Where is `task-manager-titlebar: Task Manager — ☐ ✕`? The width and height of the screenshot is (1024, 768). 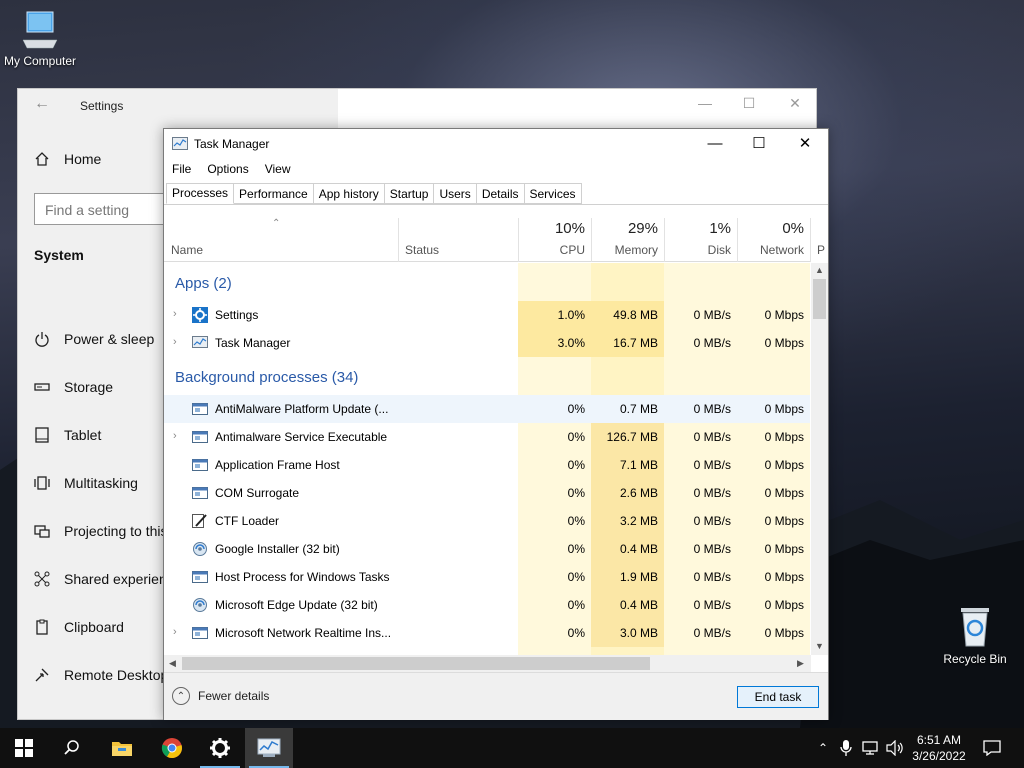 task-manager-titlebar: Task Manager — ☐ ✕ is located at coordinates (496, 144).